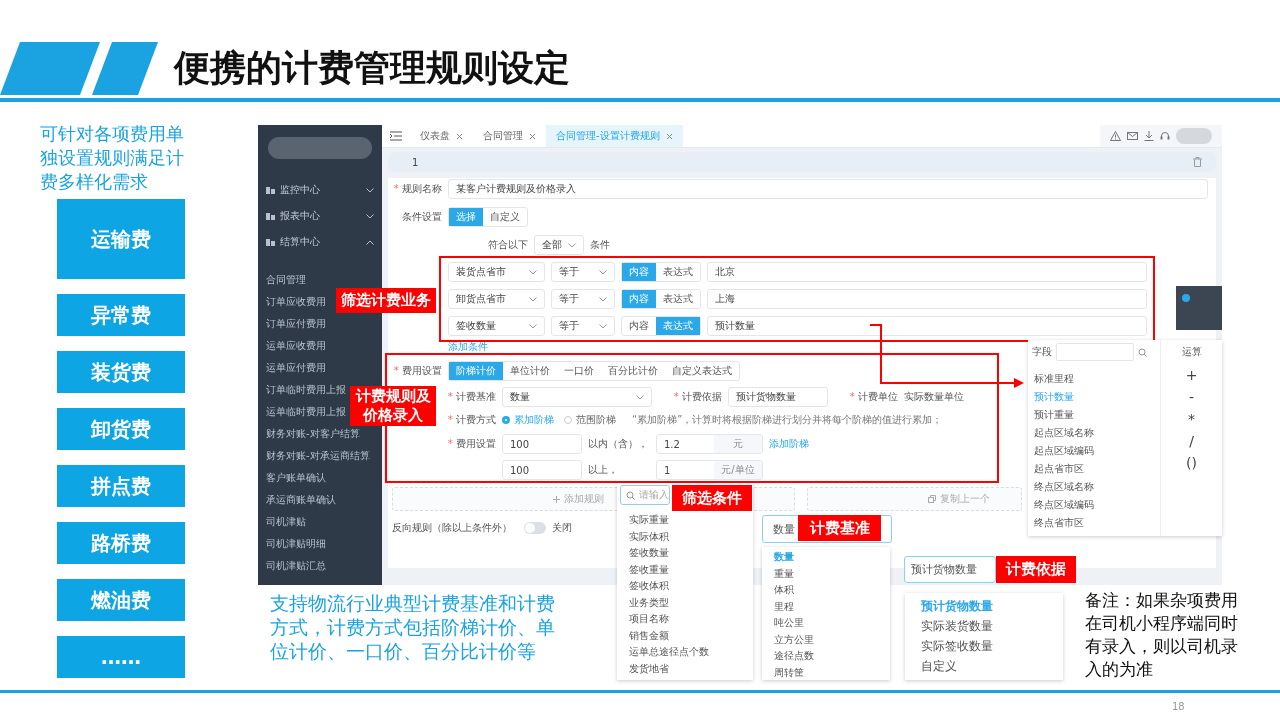 The height and width of the screenshot is (720, 1280). I want to click on headset-icon, so click(1165, 136).